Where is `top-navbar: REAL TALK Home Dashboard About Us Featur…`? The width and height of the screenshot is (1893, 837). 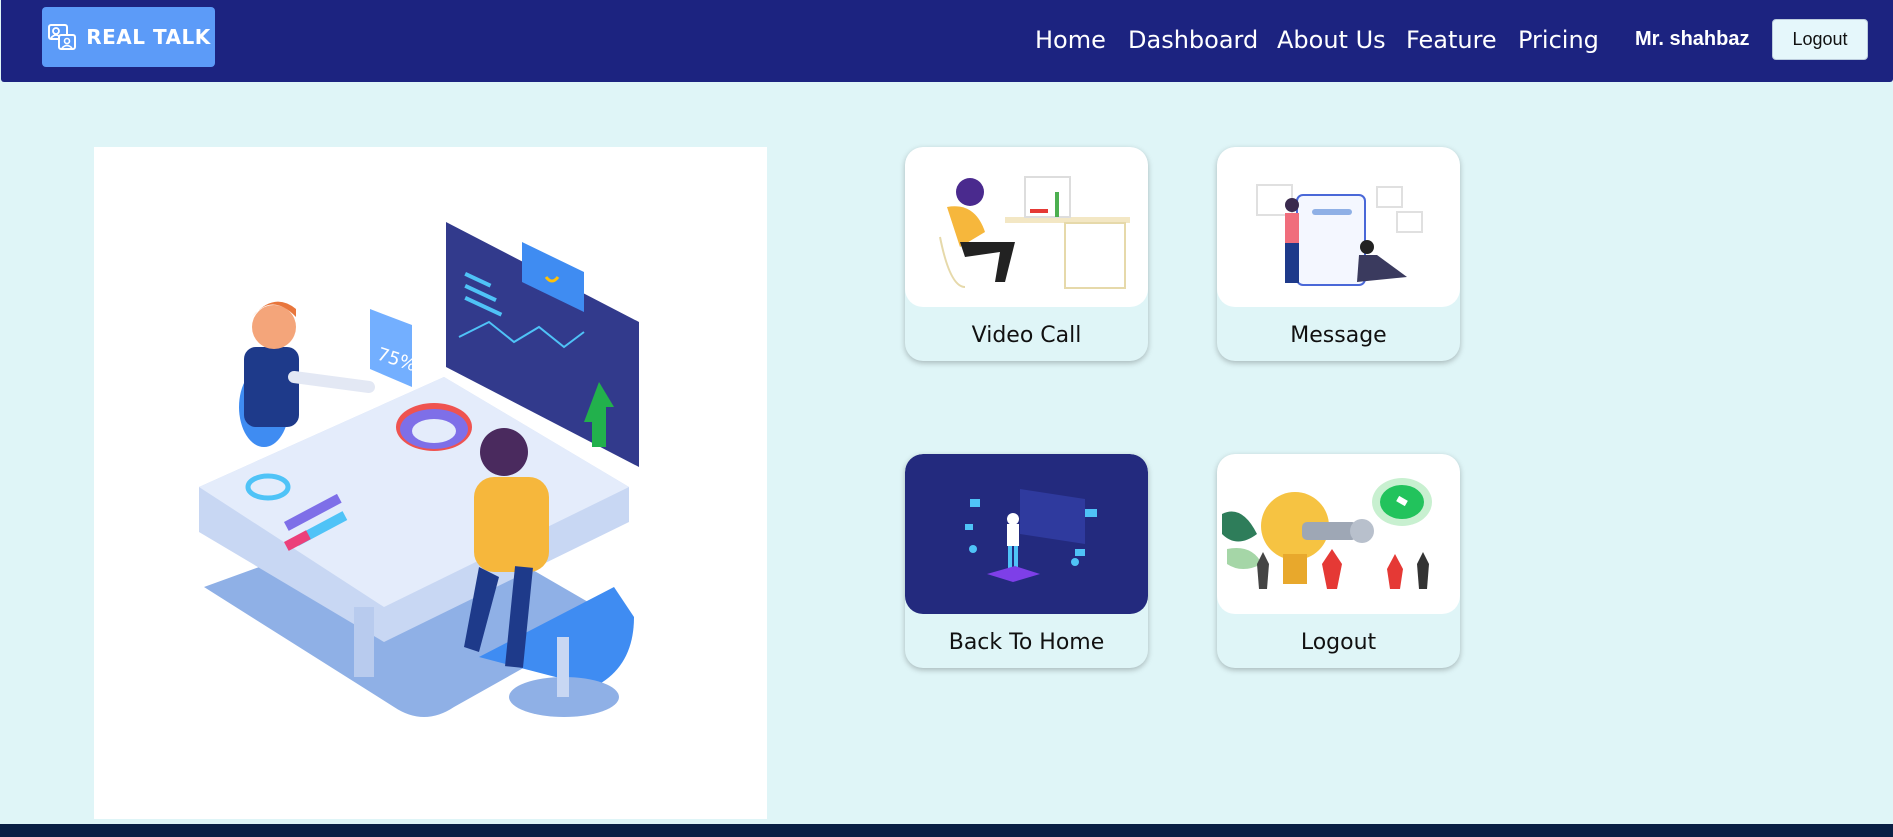
top-navbar: REAL TALK Home Dashboard About Us Featur… is located at coordinates (947, 41).